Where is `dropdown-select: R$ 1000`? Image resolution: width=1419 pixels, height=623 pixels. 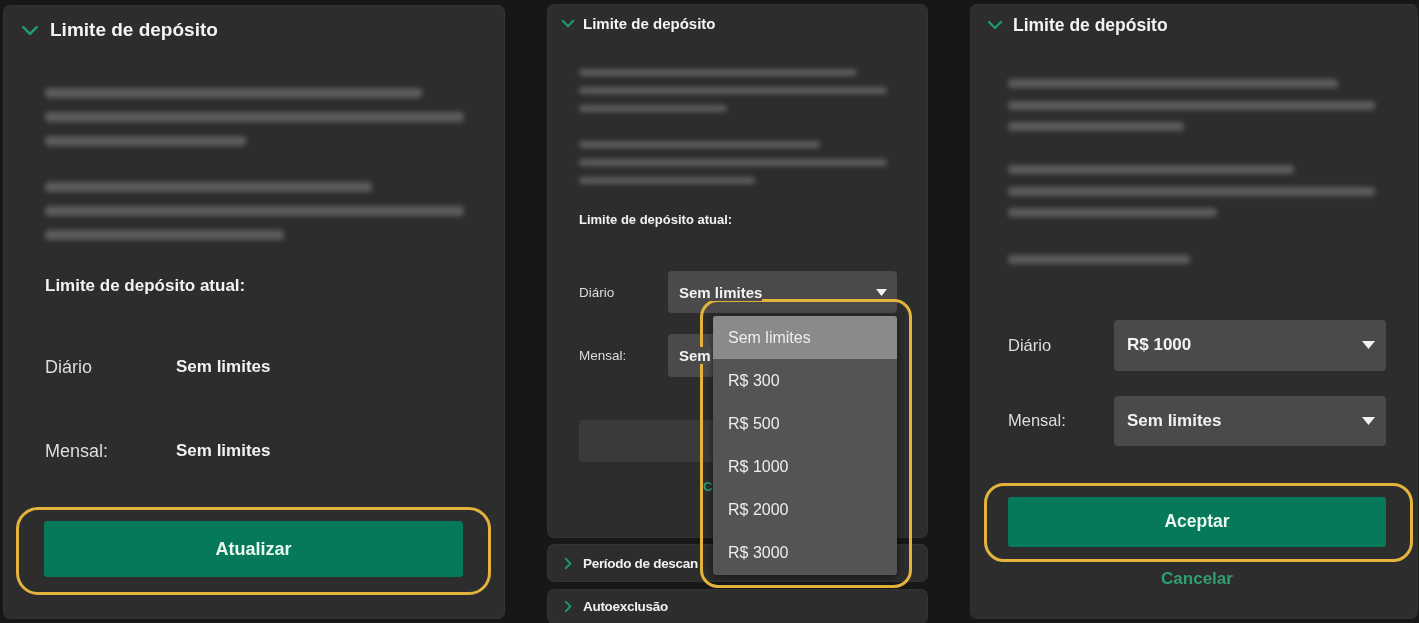
dropdown-select: R$ 1000 is located at coordinates (1250, 345).